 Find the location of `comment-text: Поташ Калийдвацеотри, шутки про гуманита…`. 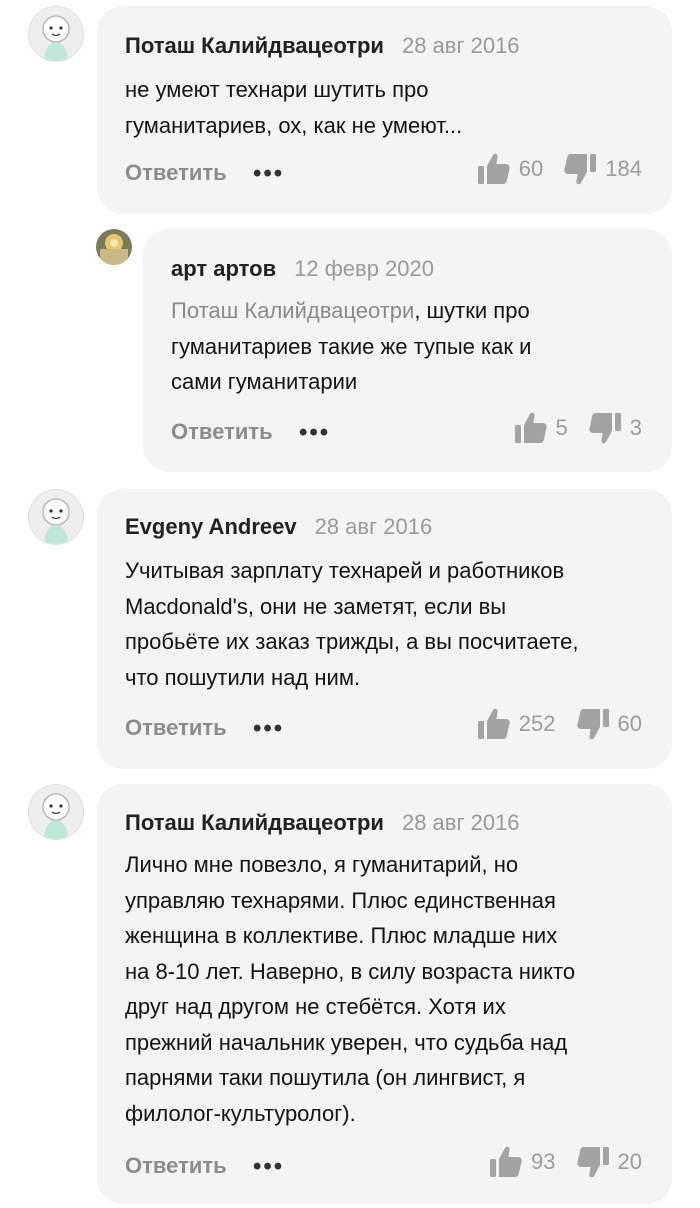

comment-text: Поташ Калийдвацеотри, шутки про гуманита… is located at coordinates (351, 346).